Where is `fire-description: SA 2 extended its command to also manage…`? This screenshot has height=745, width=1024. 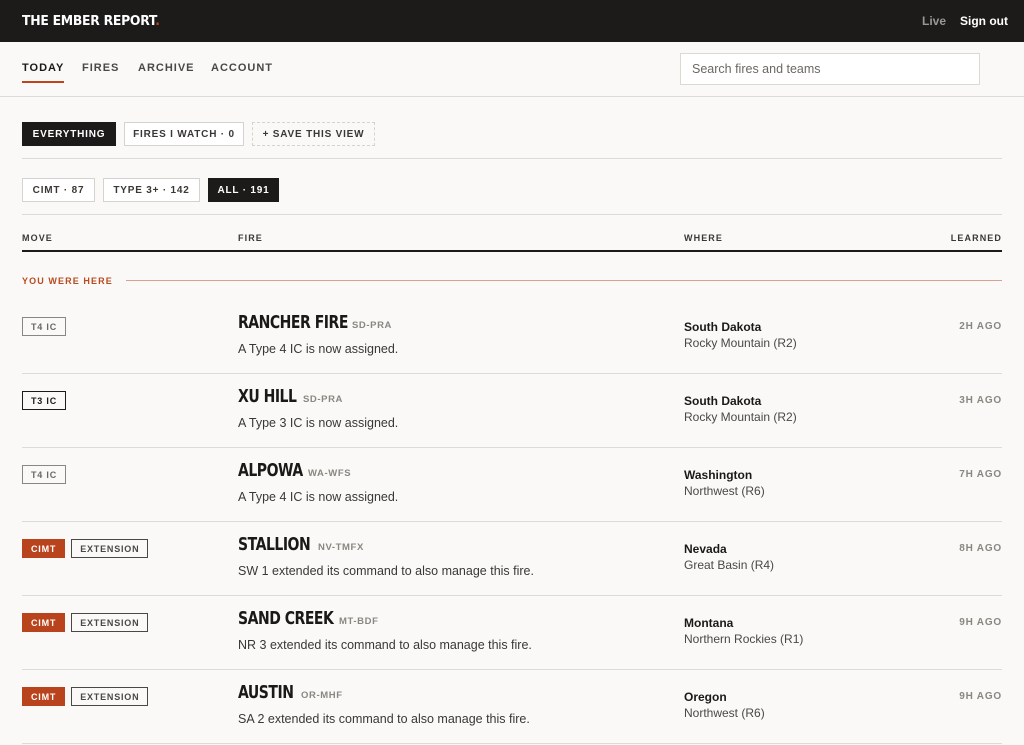 fire-description: SA 2 extended its command to also manage… is located at coordinates (384, 719).